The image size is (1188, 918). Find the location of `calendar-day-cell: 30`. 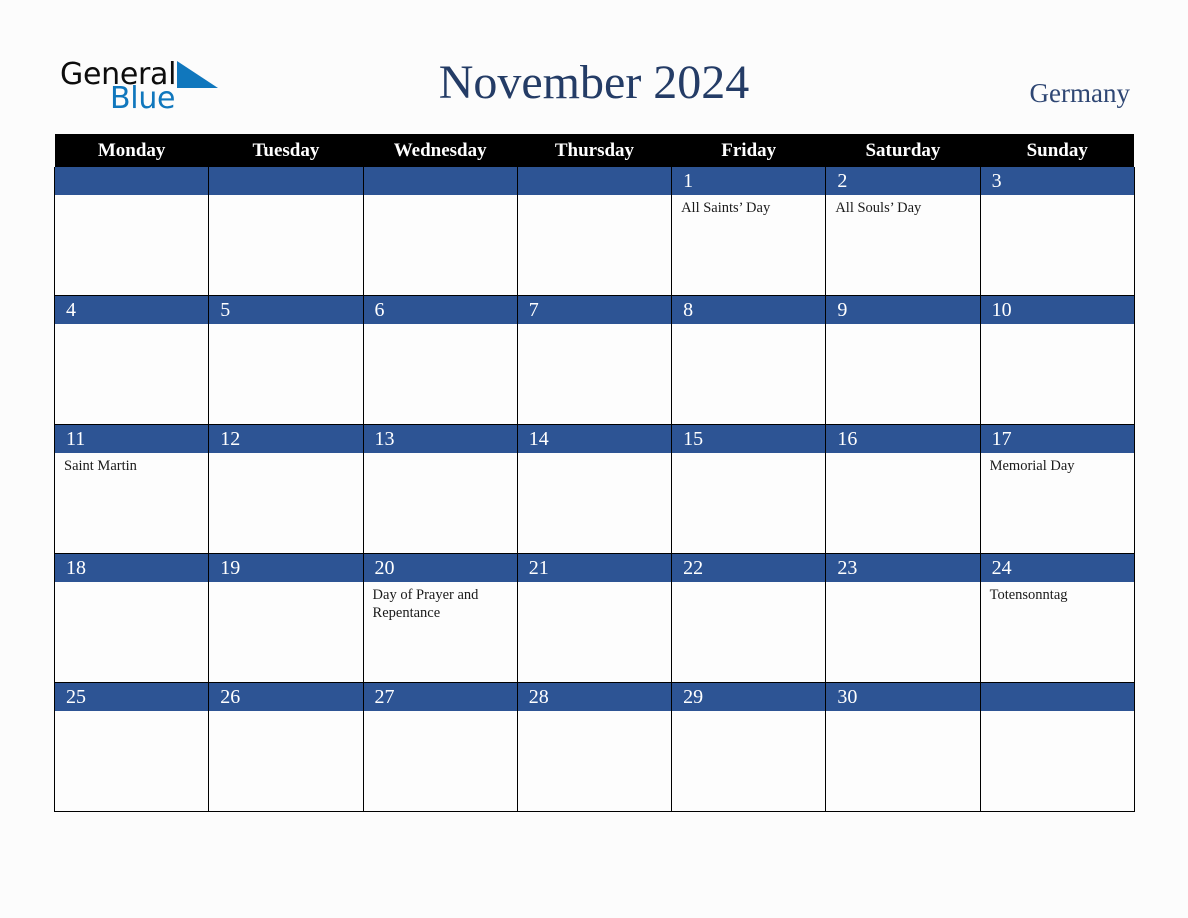

calendar-day-cell: 30 is located at coordinates (903, 747).